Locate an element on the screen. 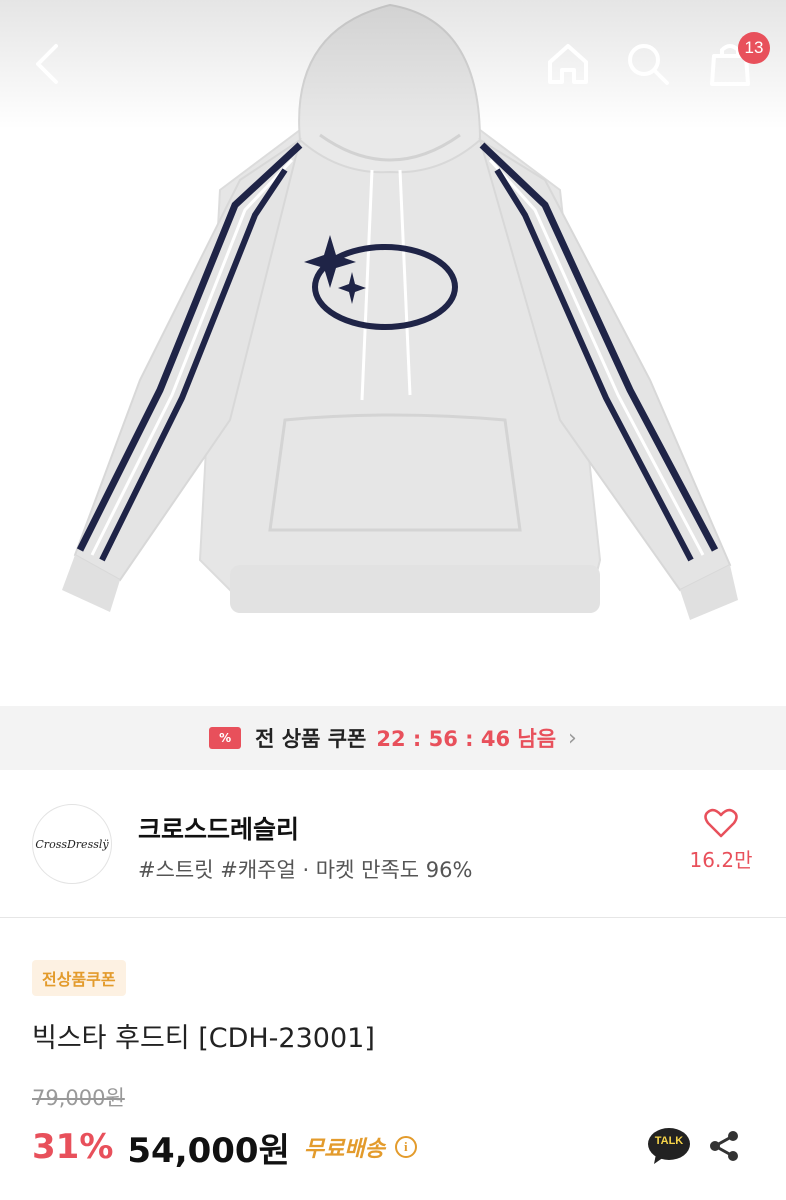 This screenshot has width=786, height=1200. price-row: 31% 54,000원 무료배송 i is located at coordinates (224, 1147).